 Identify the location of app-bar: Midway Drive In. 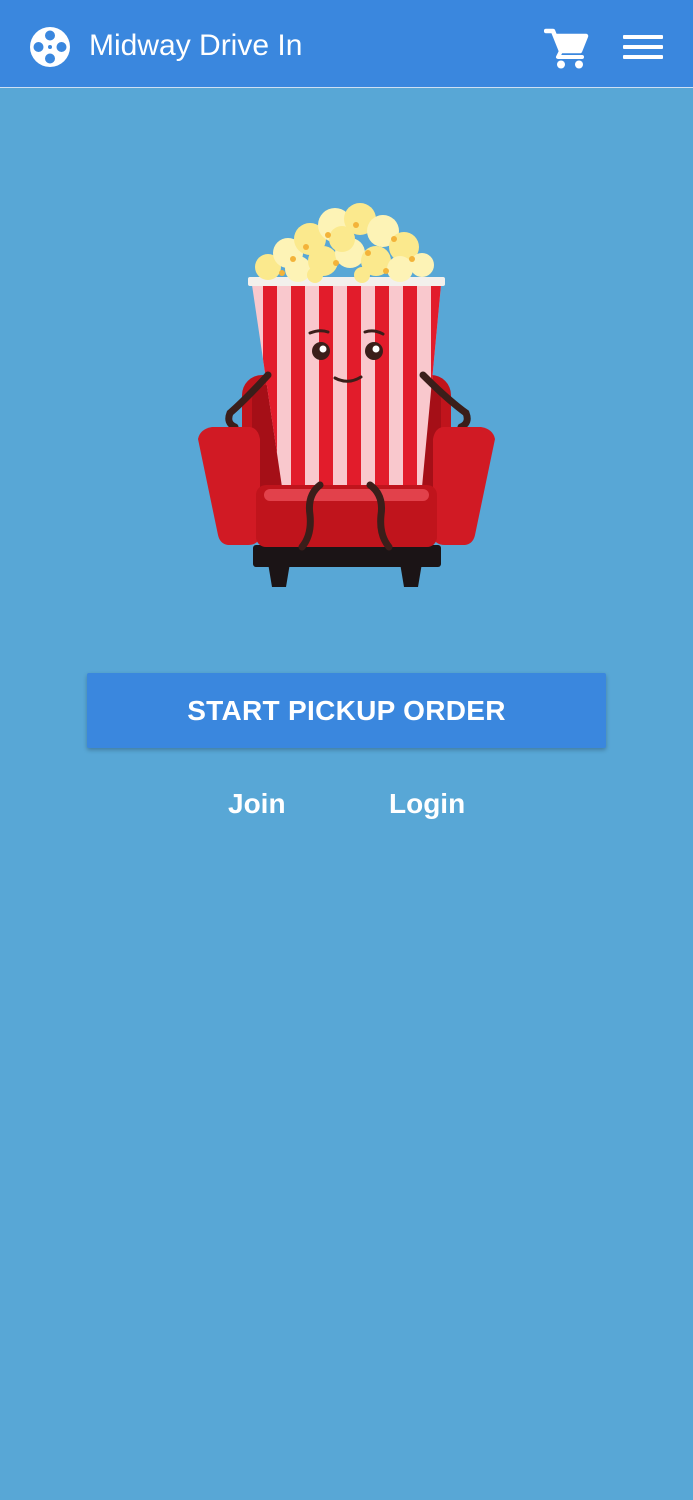
(346, 44).